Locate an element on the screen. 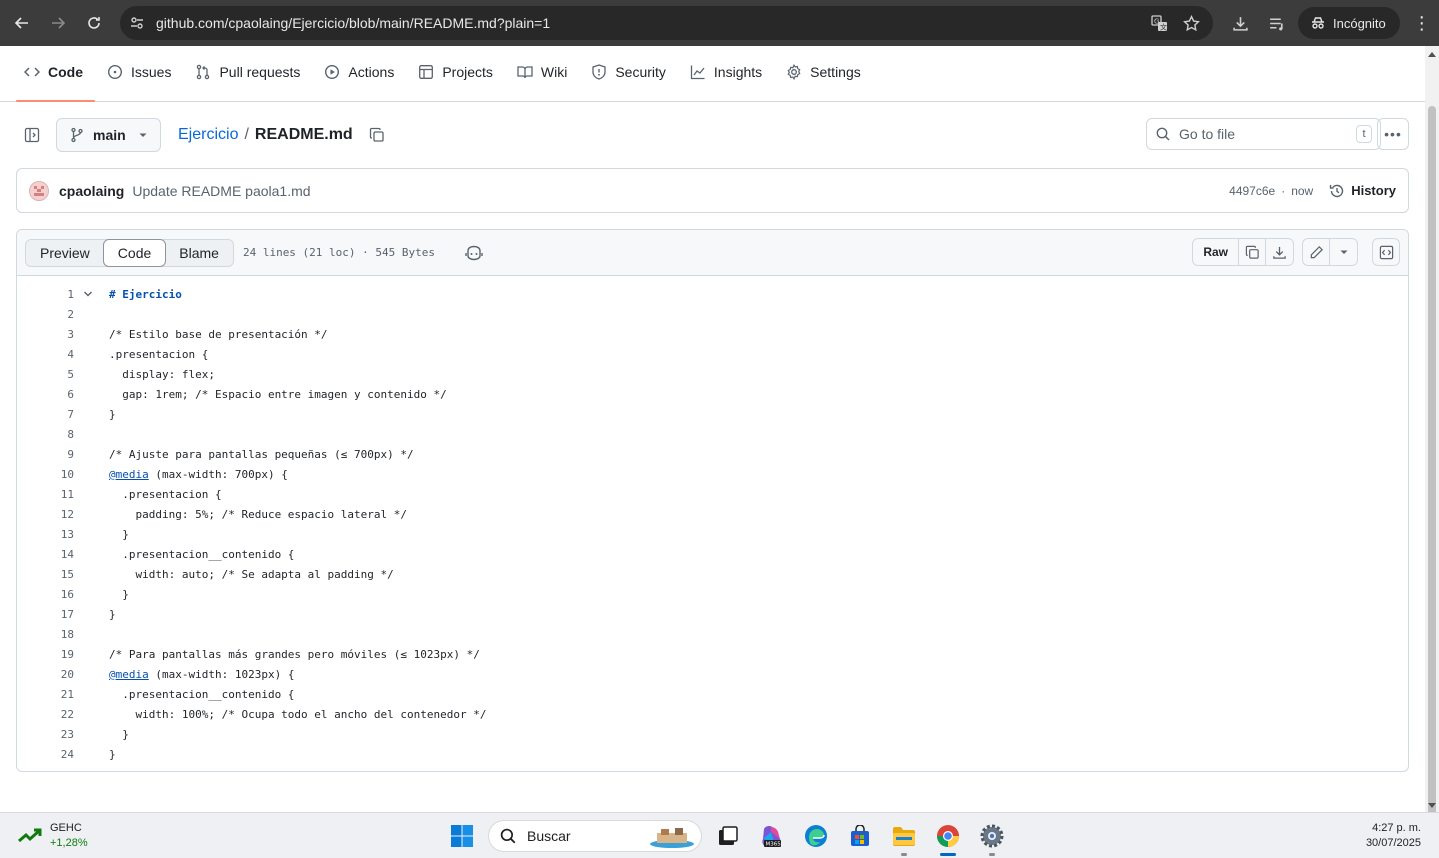 Image resolution: width=1439 pixels, height=858 pixels. scroll-thumb is located at coordinates (1432, 471).